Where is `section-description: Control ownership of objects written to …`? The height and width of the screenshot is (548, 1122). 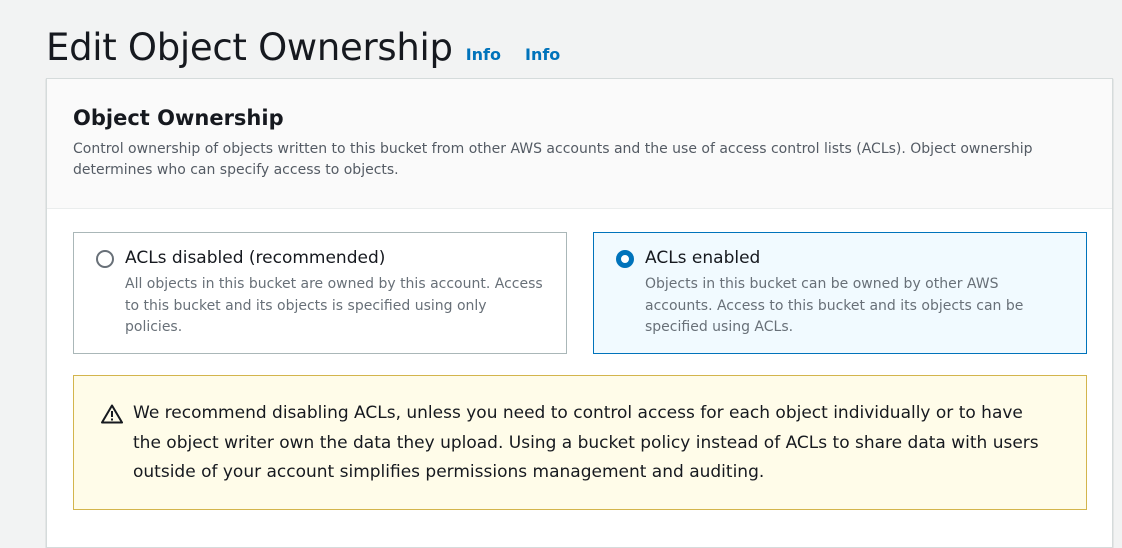
section-description: Control ownership of objects written to … is located at coordinates (553, 159).